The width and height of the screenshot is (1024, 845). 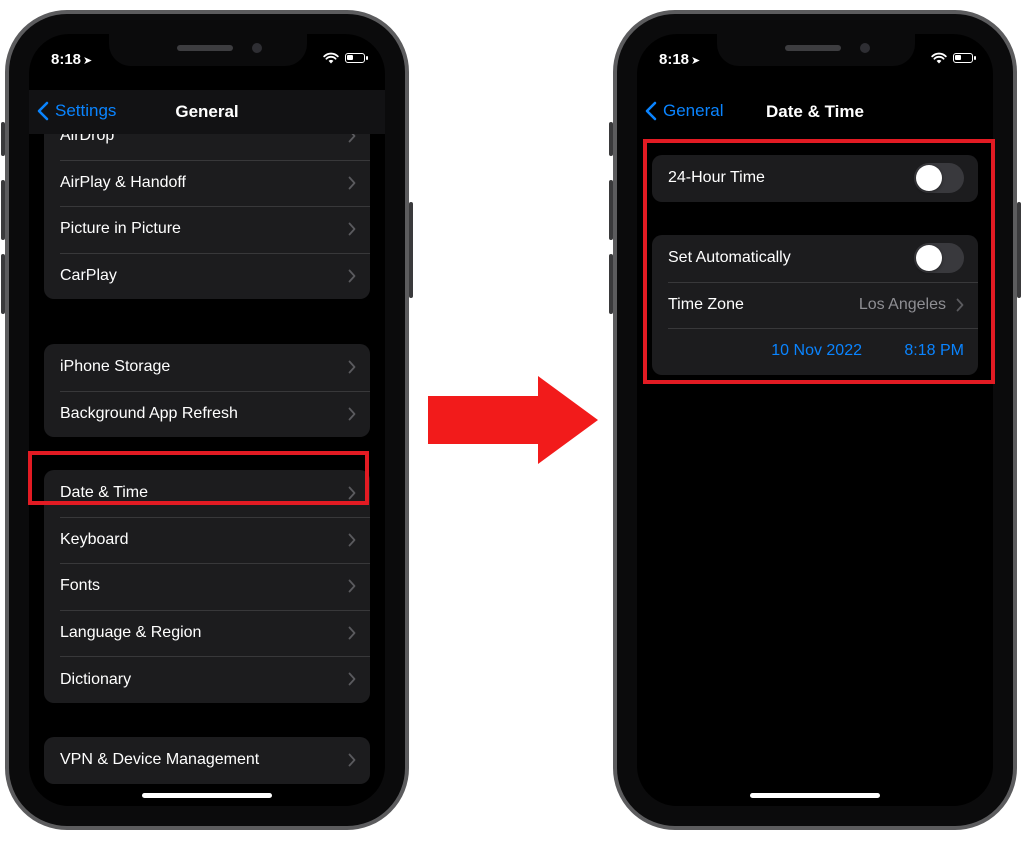 What do you see at coordinates (207, 229) in the screenshot?
I see `settings-row-picture-in-picture: Picture in Picture` at bounding box center [207, 229].